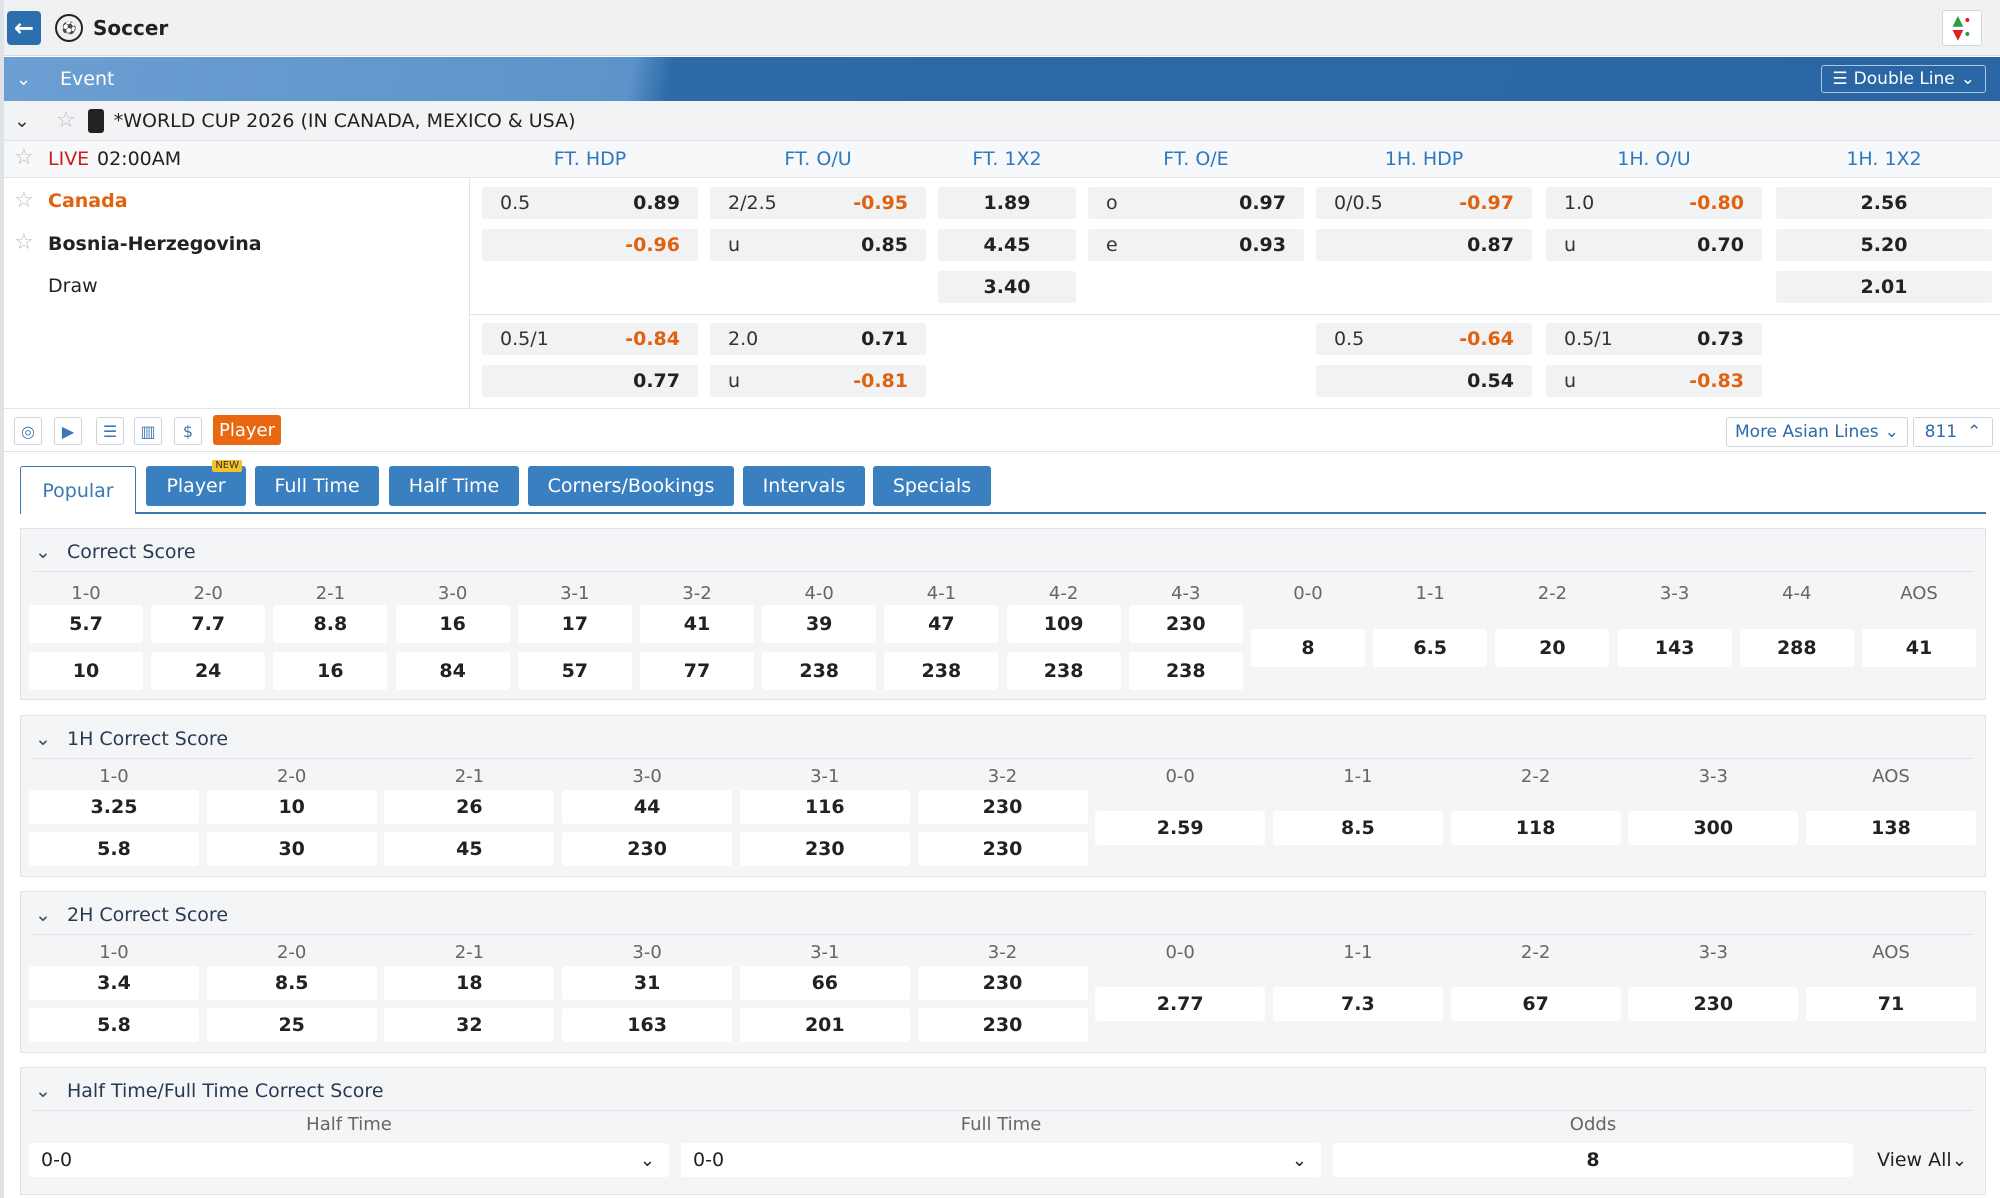 This screenshot has width=2000, height=1198. What do you see at coordinates (108, 552) in the screenshot?
I see `panel-header: ⌄ Correct Score` at bounding box center [108, 552].